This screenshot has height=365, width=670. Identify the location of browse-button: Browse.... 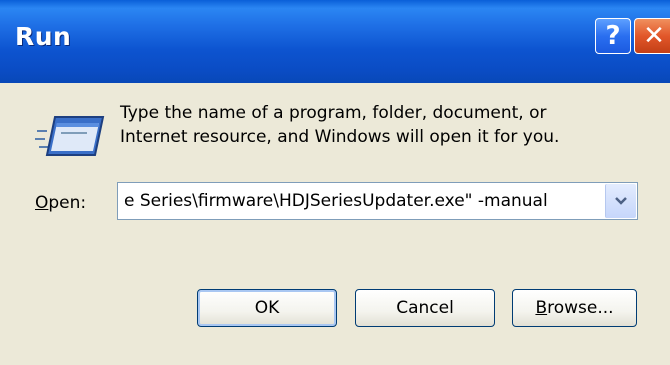
(574, 308).